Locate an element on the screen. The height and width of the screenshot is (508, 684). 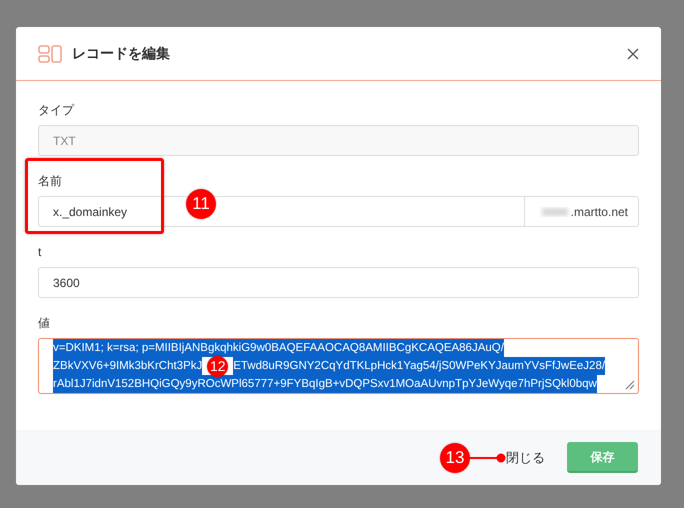
annotation-marker: 11 is located at coordinates (201, 204).